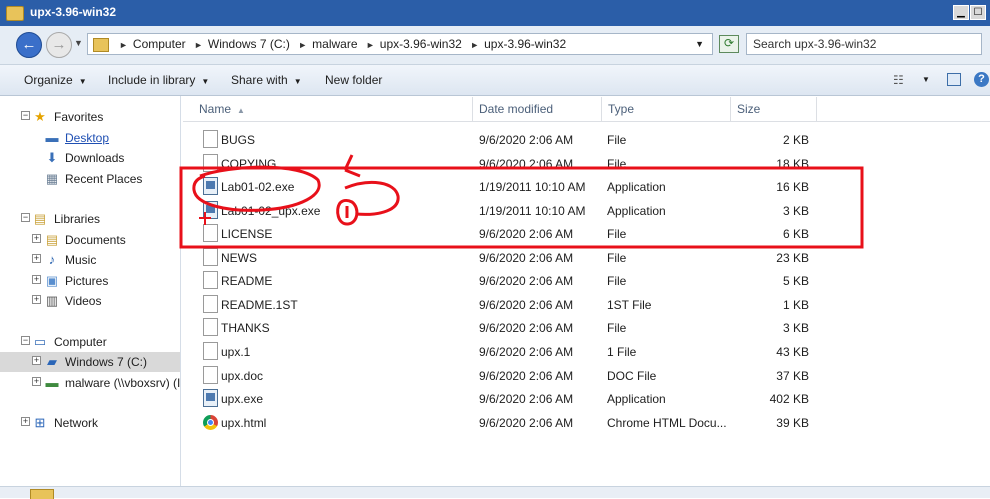 This screenshot has height=499, width=990. Describe the element at coordinates (83, 301) in the screenshot. I see `nav-item-label: Videos` at that location.